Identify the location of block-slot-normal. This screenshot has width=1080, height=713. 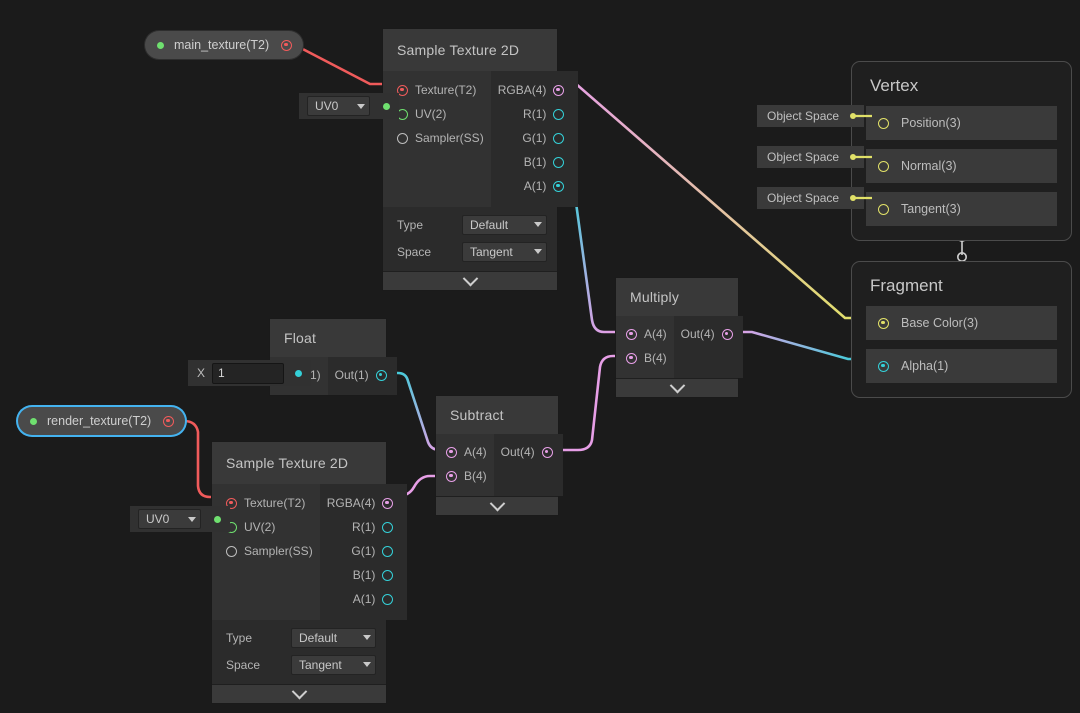
(883, 166).